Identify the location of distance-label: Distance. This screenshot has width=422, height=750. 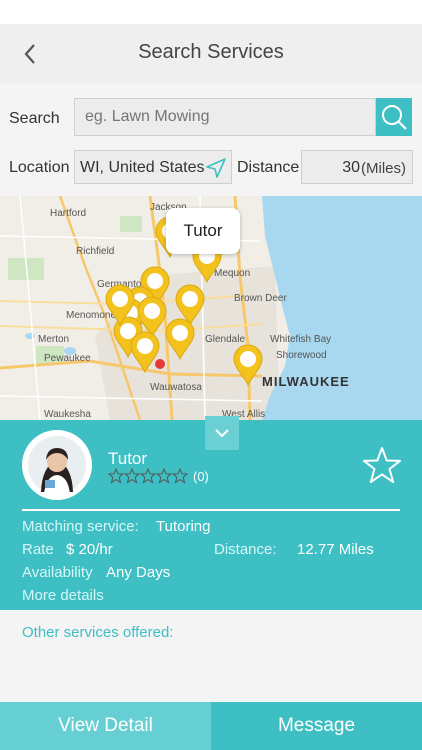
(268, 167).